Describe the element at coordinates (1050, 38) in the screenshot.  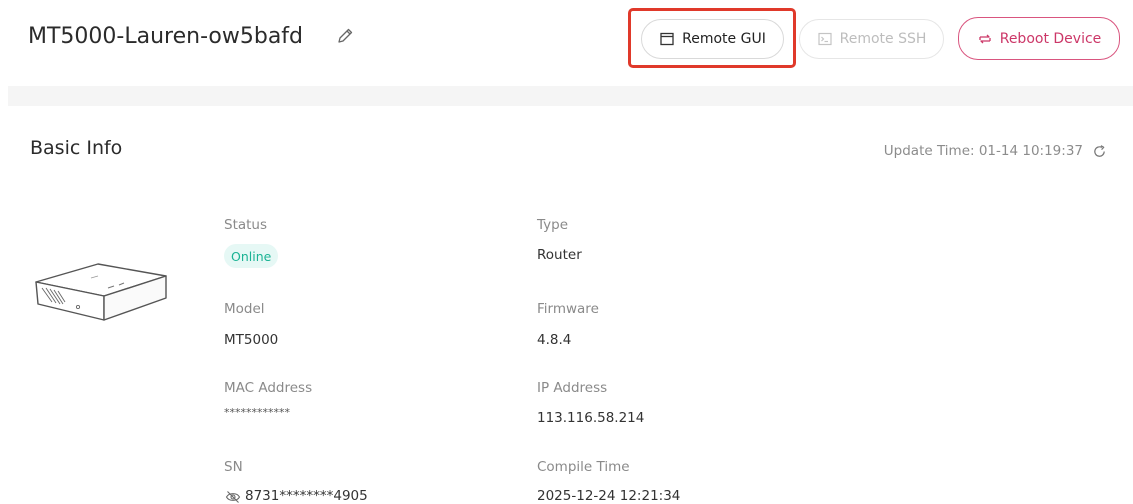
I see `reboot-device-label: Reboot Device` at that location.